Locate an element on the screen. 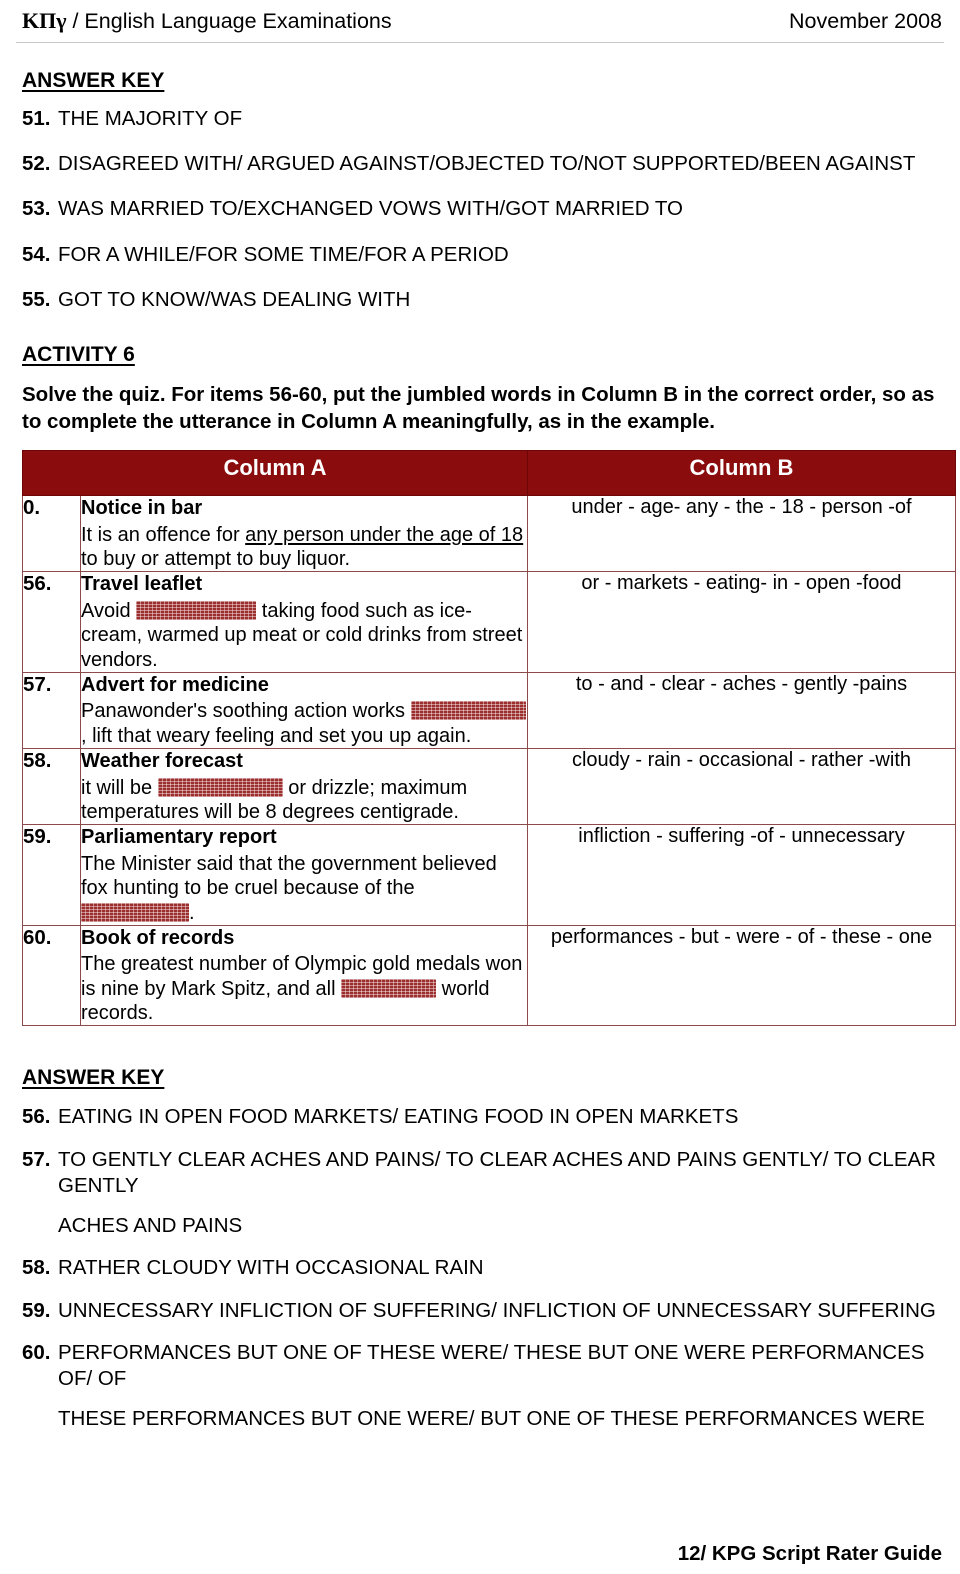 The height and width of the screenshot is (1574, 960). item-number: 55. is located at coordinates (36, 299).